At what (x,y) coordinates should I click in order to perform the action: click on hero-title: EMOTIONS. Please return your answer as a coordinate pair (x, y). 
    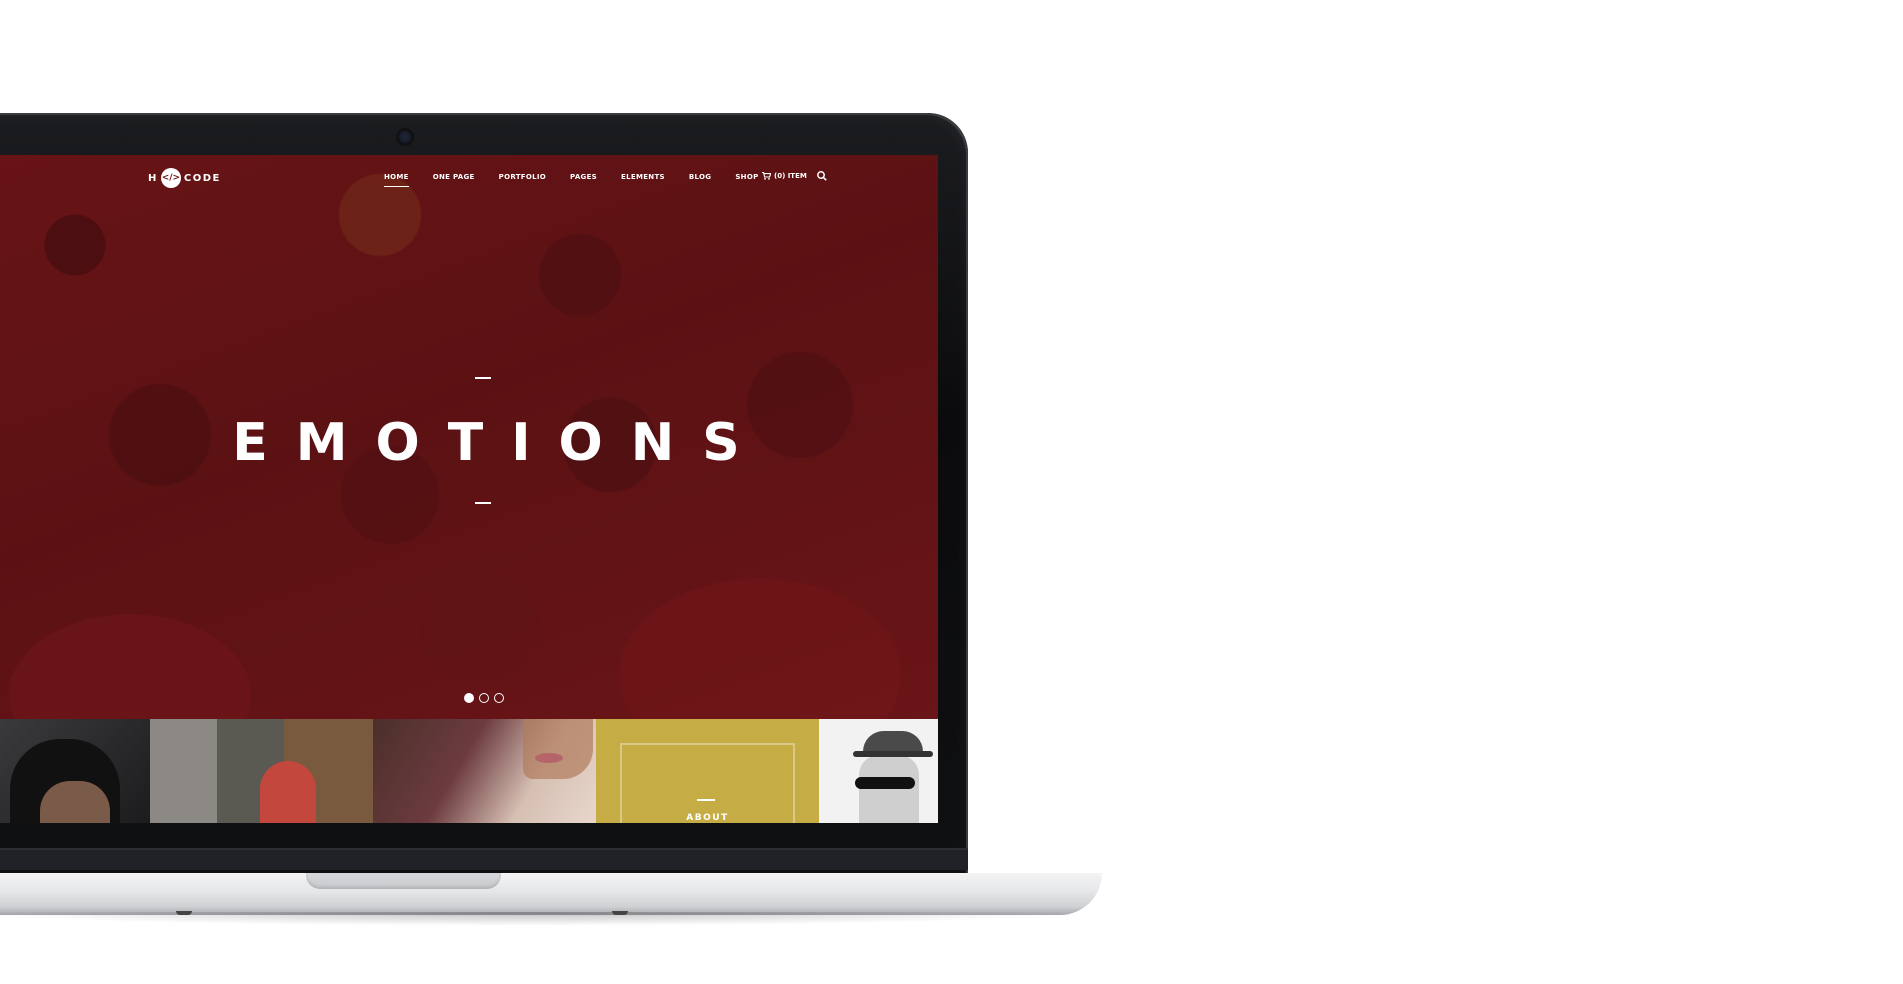
    Looking at the image, I should click on (500, 443).